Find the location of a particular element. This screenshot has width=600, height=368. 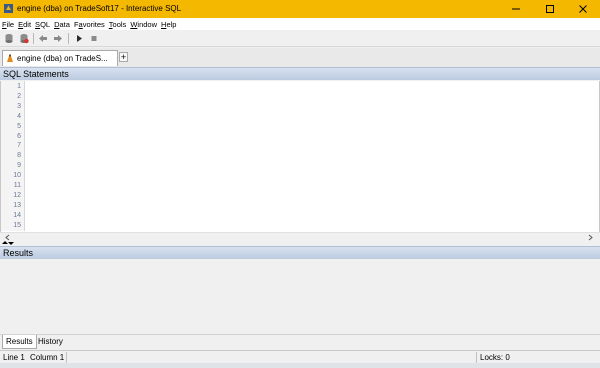

minimize-icon is located at coordinates (516, 9).